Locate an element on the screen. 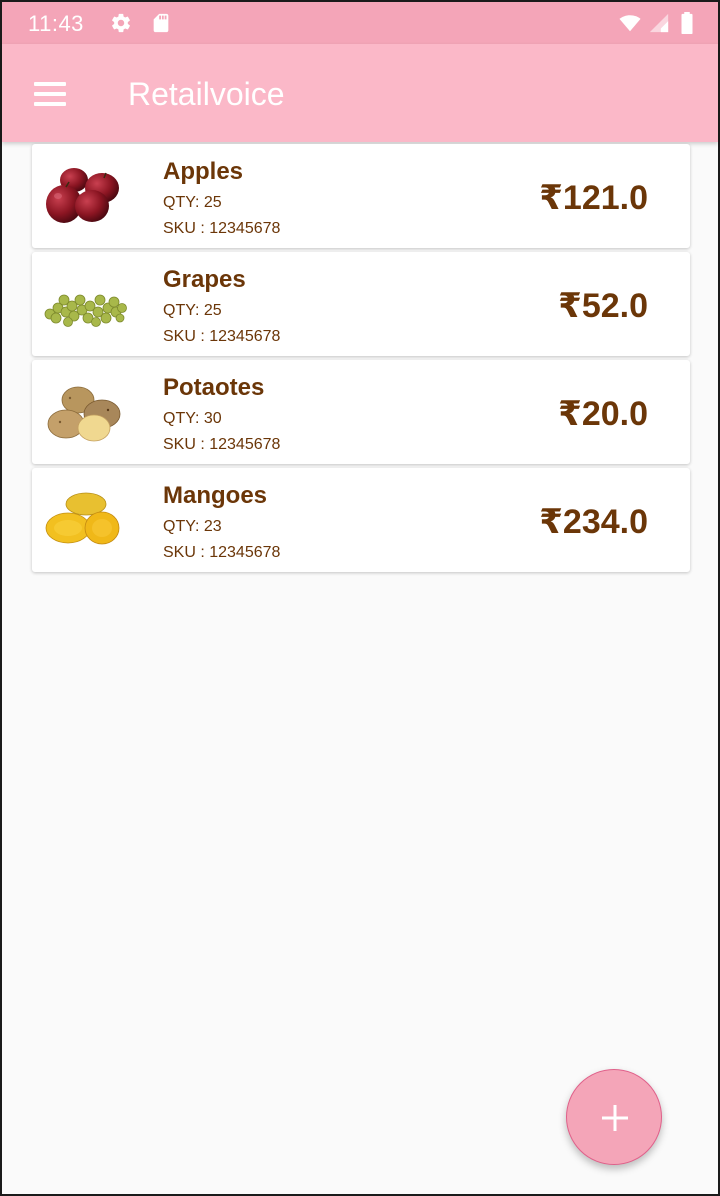  app-title: Retailvoice is located at coordinates (206, 94).